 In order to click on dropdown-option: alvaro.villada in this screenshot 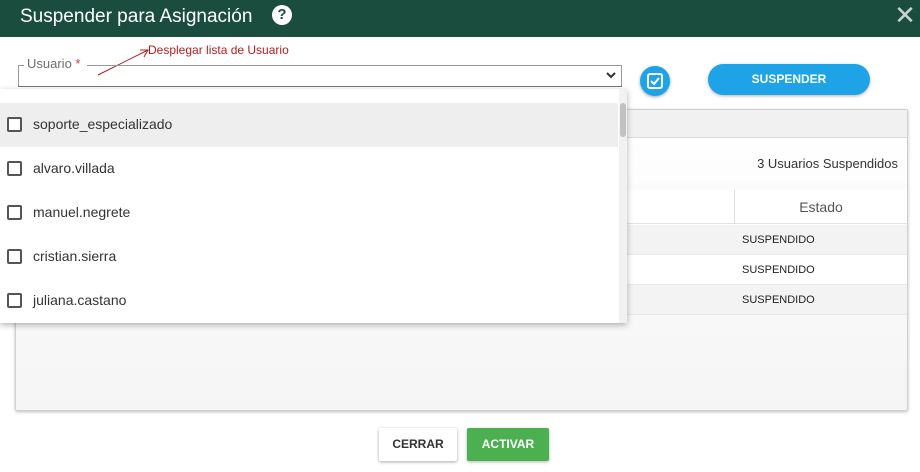, I will do `click(309, 169)`.